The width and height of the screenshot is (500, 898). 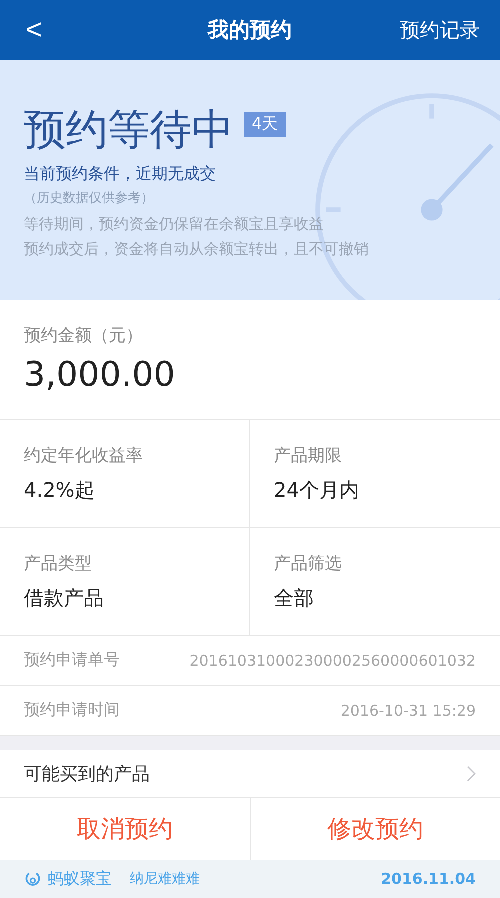 I want to click on back-button: <, so click(x=34, y=30).